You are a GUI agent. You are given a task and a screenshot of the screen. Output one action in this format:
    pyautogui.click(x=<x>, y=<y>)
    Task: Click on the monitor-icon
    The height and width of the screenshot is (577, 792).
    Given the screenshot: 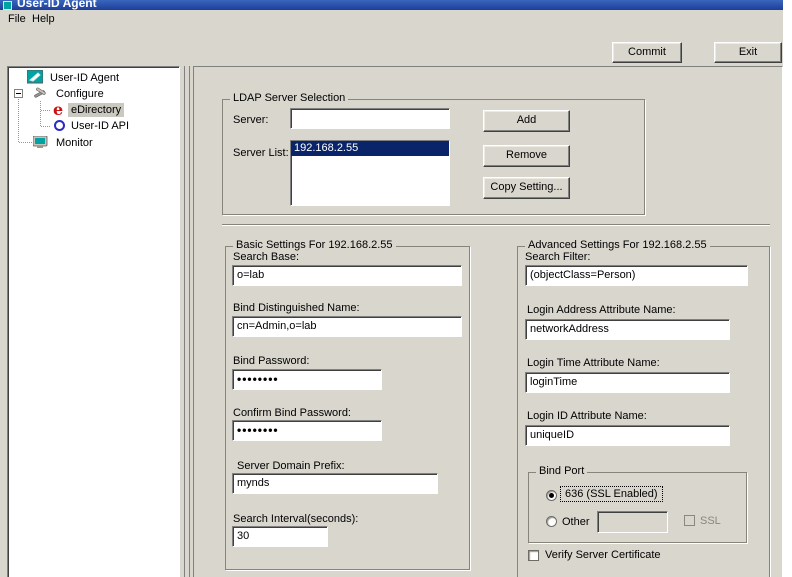 What is the action you would take?
    pyautogui.click(x=40, y=143)
    